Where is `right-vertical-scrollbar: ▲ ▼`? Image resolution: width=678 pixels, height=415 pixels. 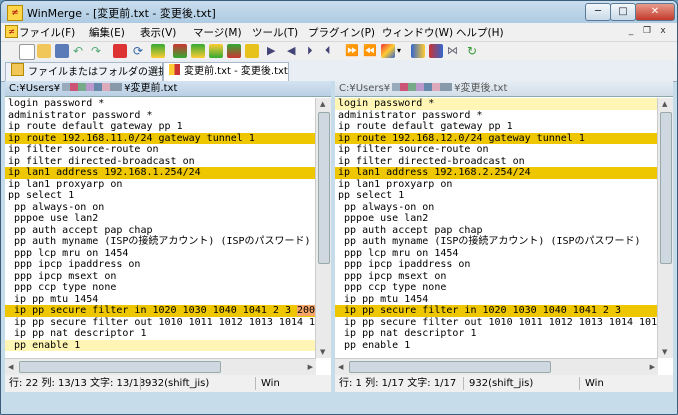 right-vertical-scrollbar: ▲ ▼ is located at coordinates (665, 228).